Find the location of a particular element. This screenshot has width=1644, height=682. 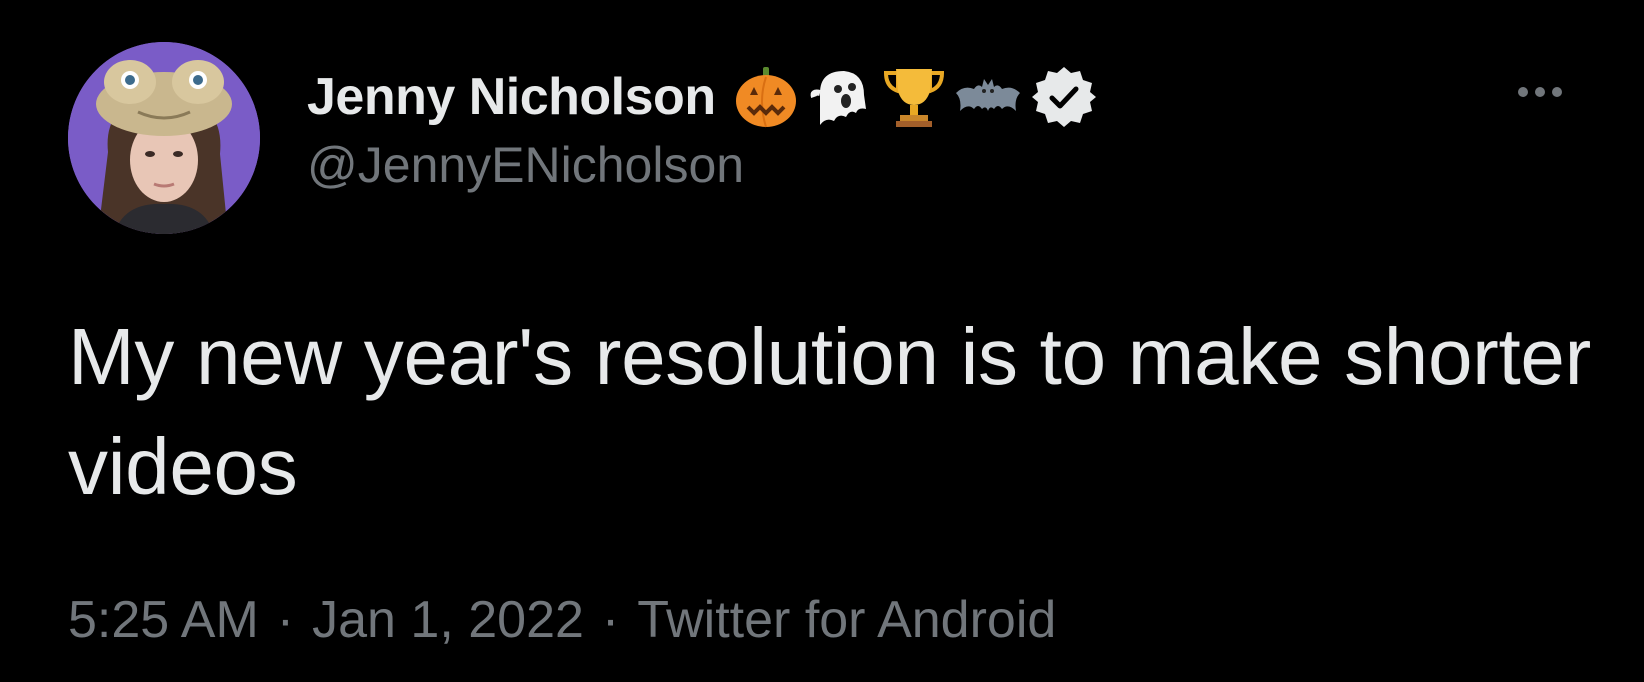

avatar-image is located at coordinates (164, 138).